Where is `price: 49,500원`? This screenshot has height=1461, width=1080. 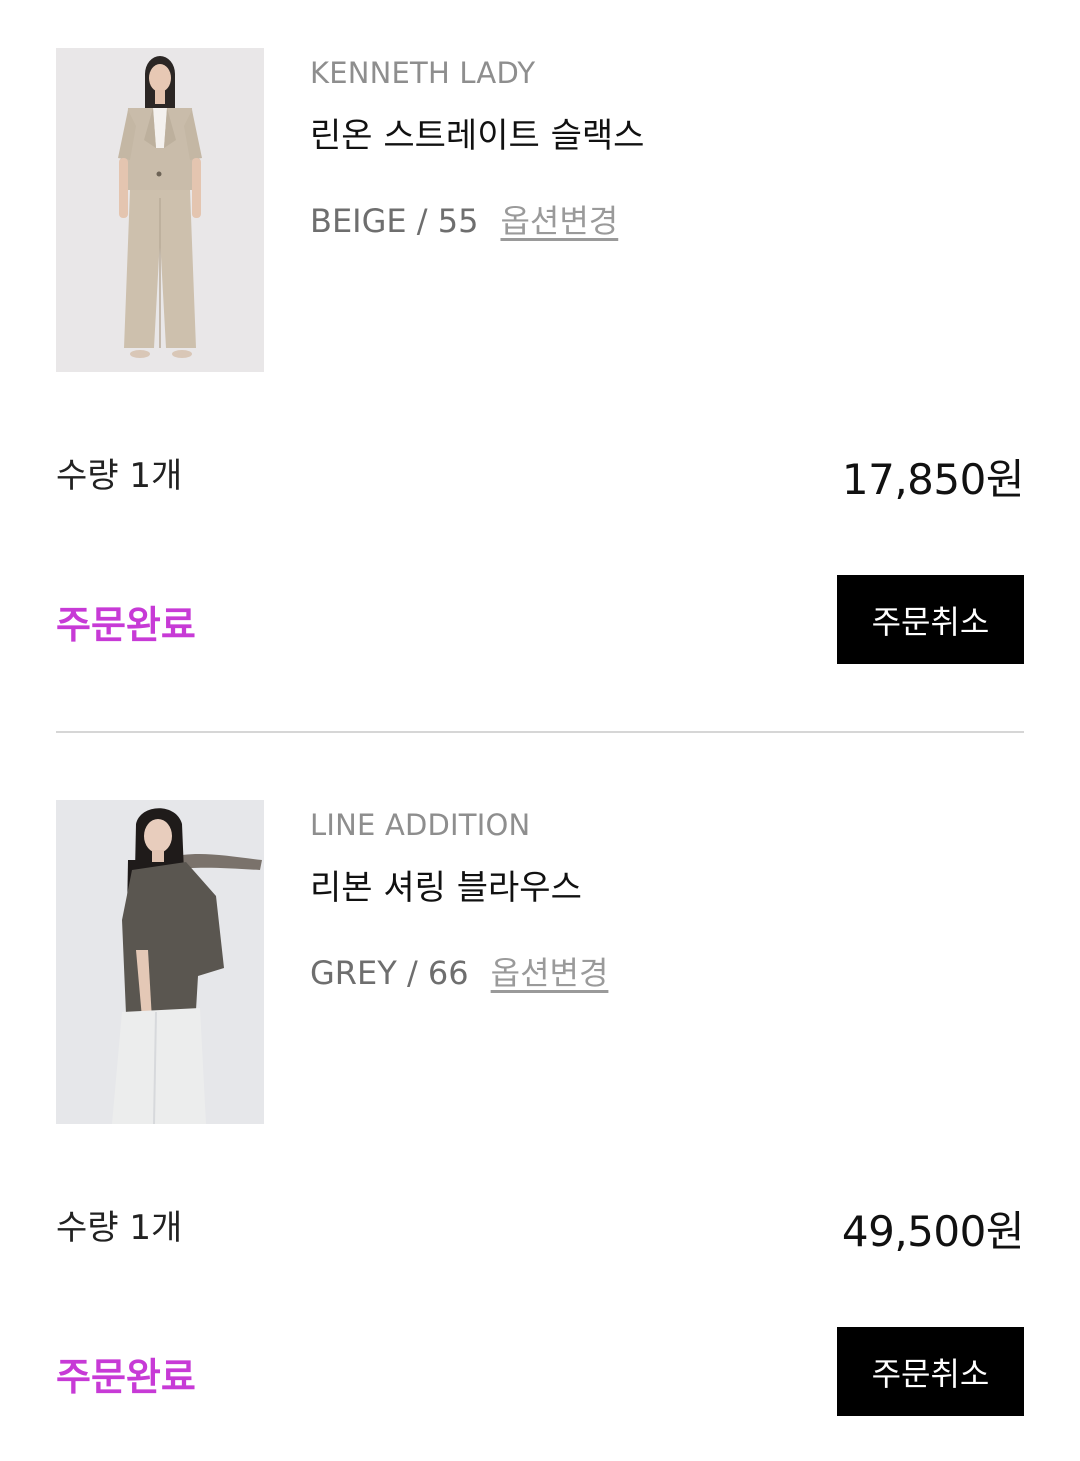 price: 49,500원 is located at coordinates (933, 1231).